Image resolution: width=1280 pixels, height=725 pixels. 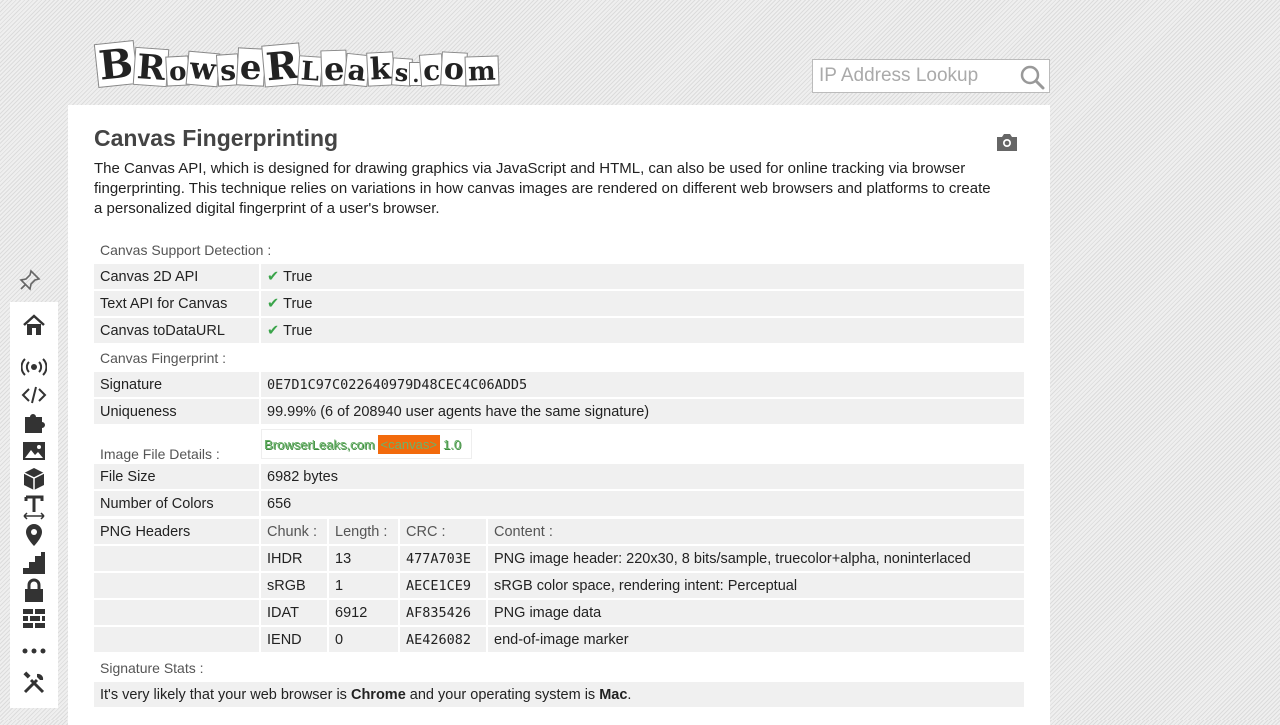 I want to click on search-icon, so click(x=1032, y=77).